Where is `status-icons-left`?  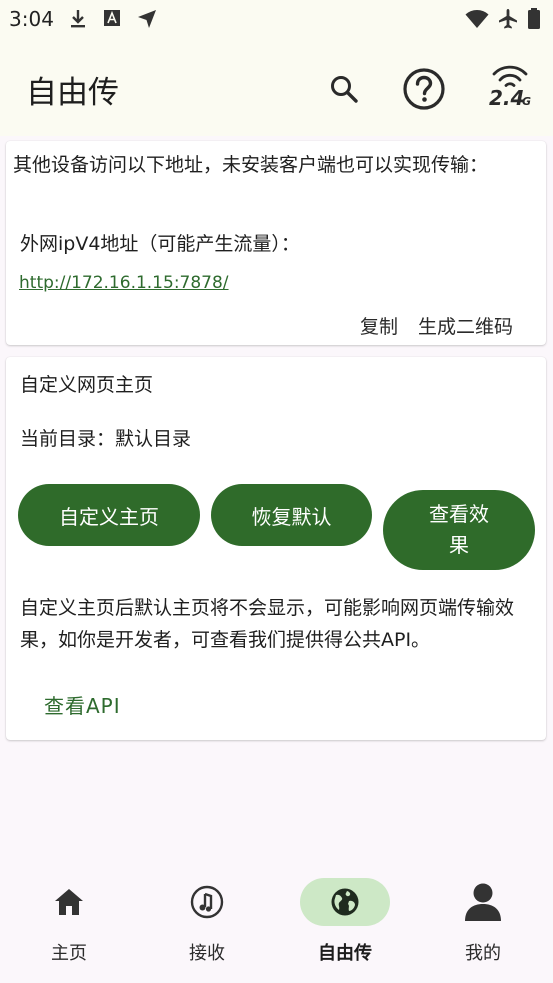
status-icons-left is located at coordinates (113, 19).